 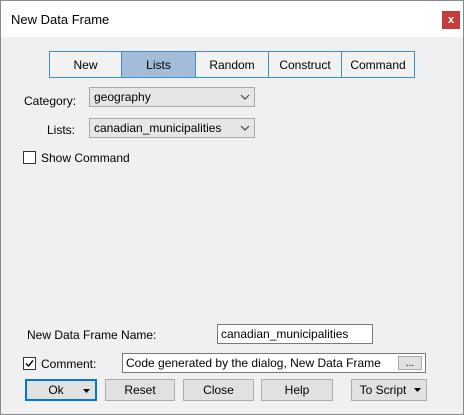 I want to click on tab-label: Lists, so click(x=158, y=64).